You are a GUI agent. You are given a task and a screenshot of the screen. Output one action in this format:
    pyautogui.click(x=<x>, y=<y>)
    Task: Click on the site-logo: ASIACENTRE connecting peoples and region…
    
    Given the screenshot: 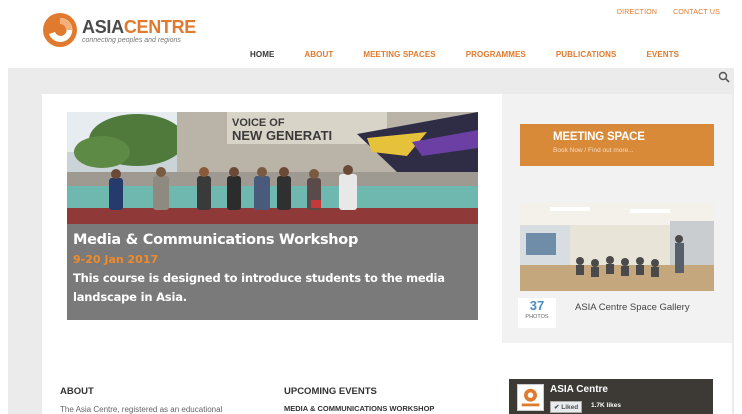 What is the action you would take?
    pyautogui.click(x=119, y=30)
    